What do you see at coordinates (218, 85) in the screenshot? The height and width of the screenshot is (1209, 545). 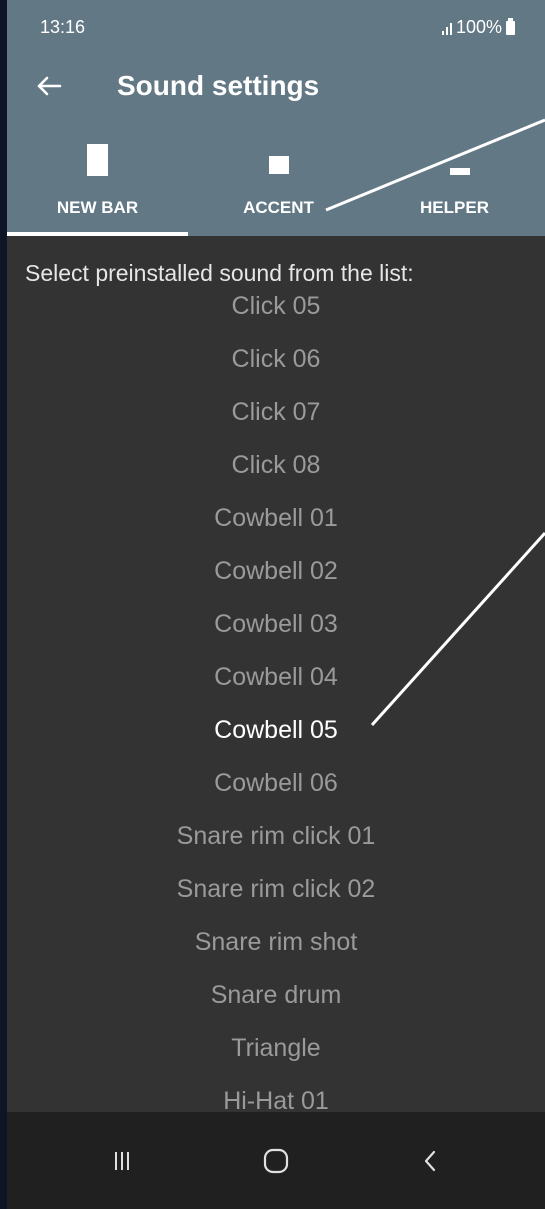 I see `page-title: Sound settings` at bounding box center [218, 85].